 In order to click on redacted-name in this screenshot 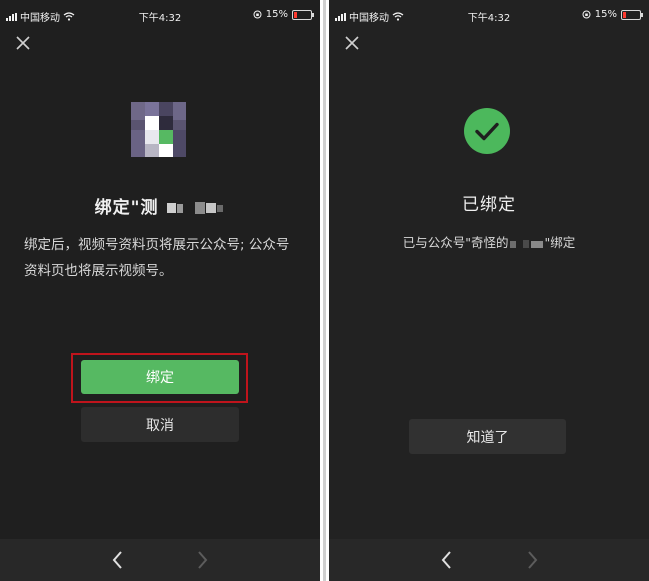, I will do `click(195, 208)`.